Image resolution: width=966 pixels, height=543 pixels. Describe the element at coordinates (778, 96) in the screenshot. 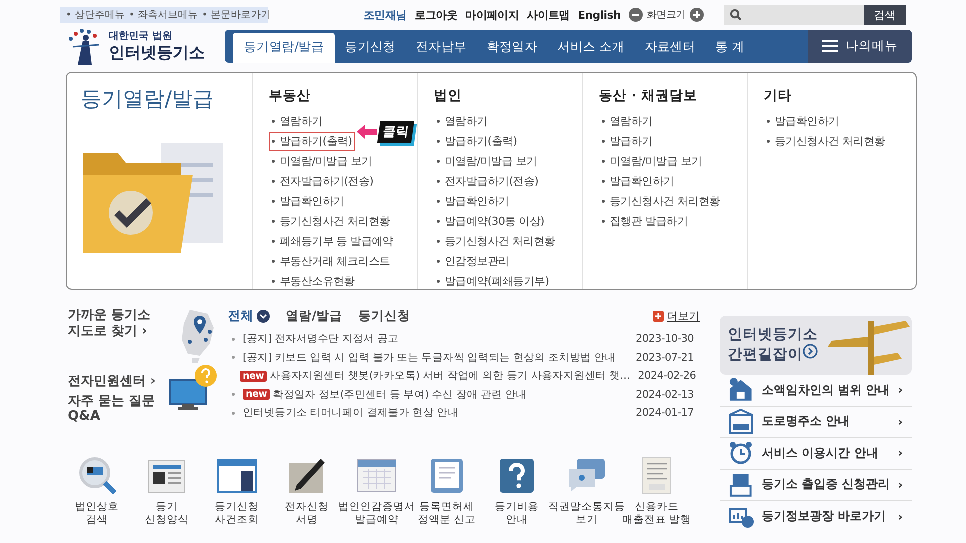

I see `menu-heading: 기타` at that location.